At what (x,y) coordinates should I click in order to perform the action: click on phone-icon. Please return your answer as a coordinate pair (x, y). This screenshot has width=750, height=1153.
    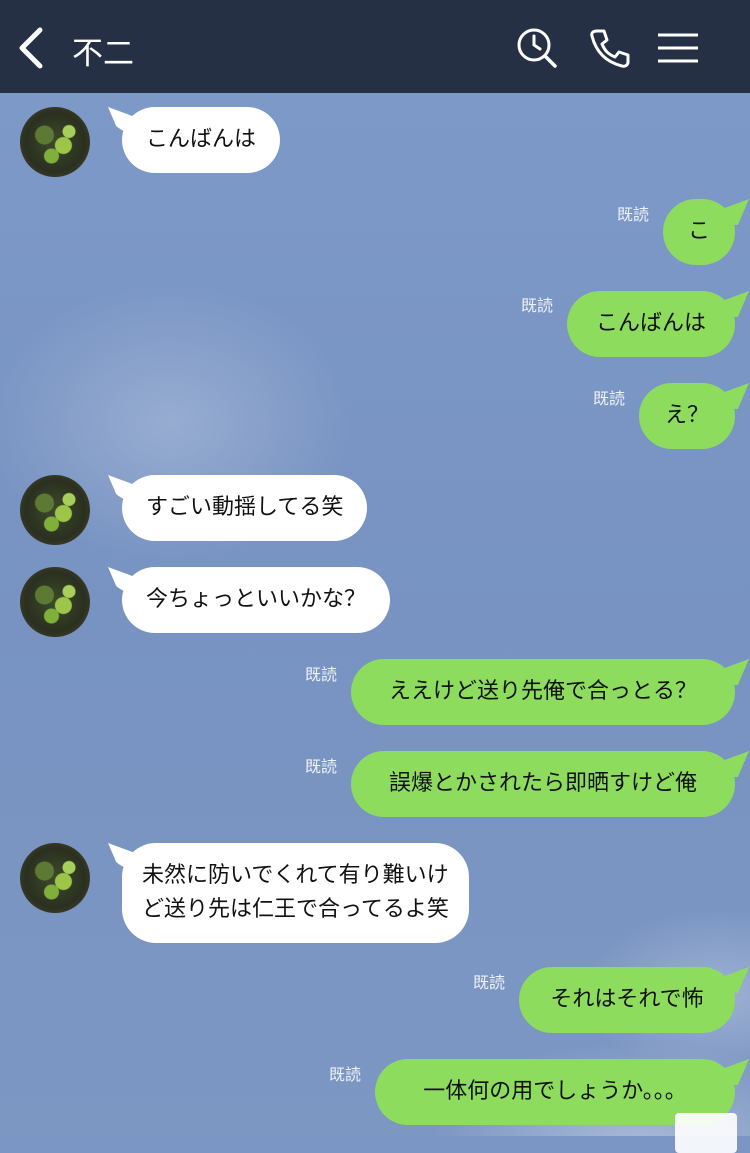
    Looking at the image, I should click on (610, 48).